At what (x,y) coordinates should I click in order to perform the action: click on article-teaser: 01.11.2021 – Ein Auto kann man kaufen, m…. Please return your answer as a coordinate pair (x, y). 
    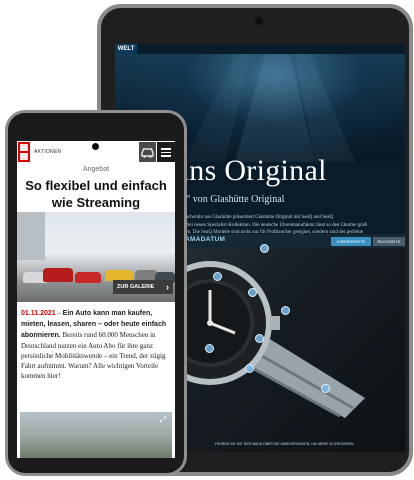
    Looking at the image, I should click on (94, 344).